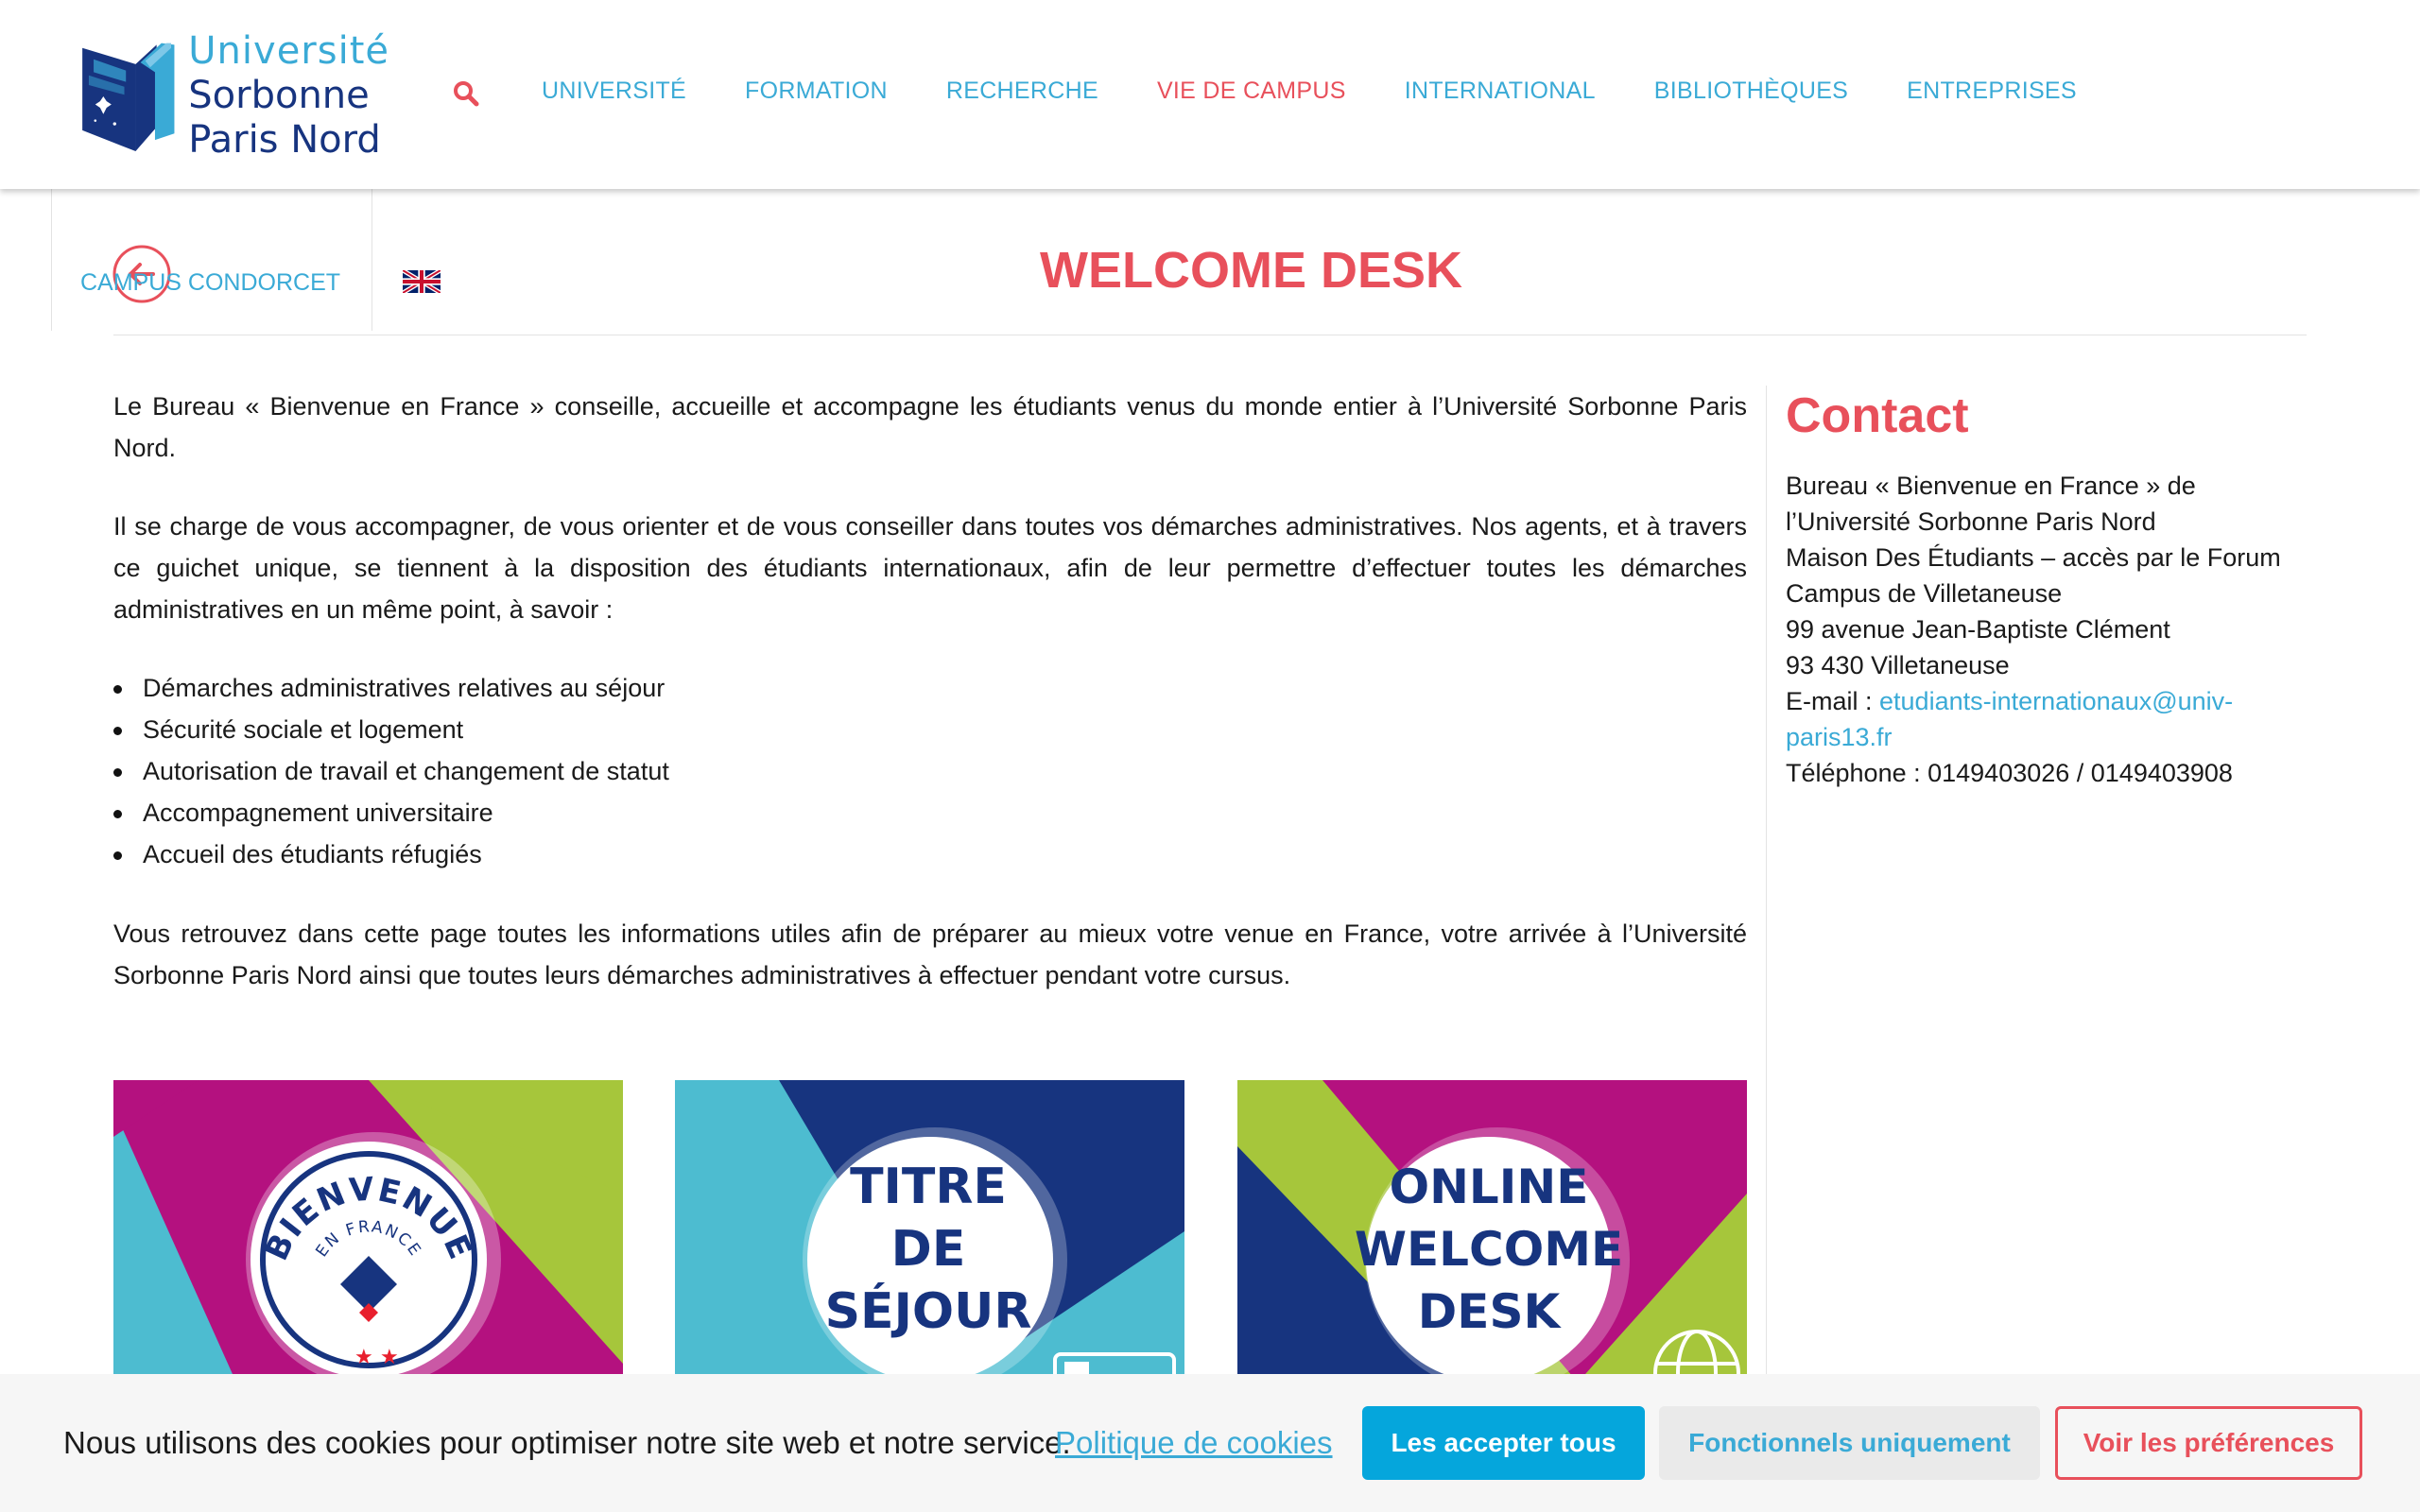  Describe the element at coordinates (928, 1249) in the screenshot. I see `card-titre-line2: DE` at that location.